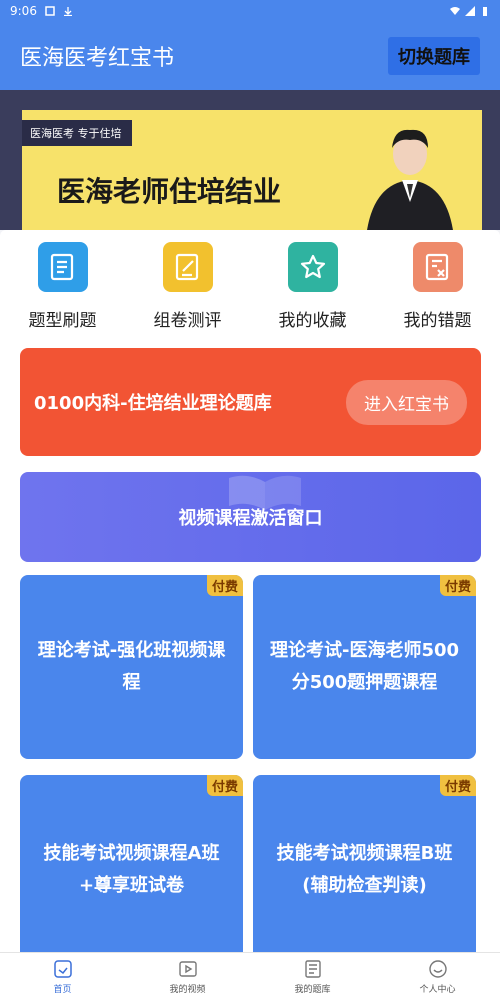  What do you see at coordinates (252, 170) in the screenshot?
I see `banner-panel: 医海医考 专于住培 医海老师住培结业` at bounding box center [252, 170].